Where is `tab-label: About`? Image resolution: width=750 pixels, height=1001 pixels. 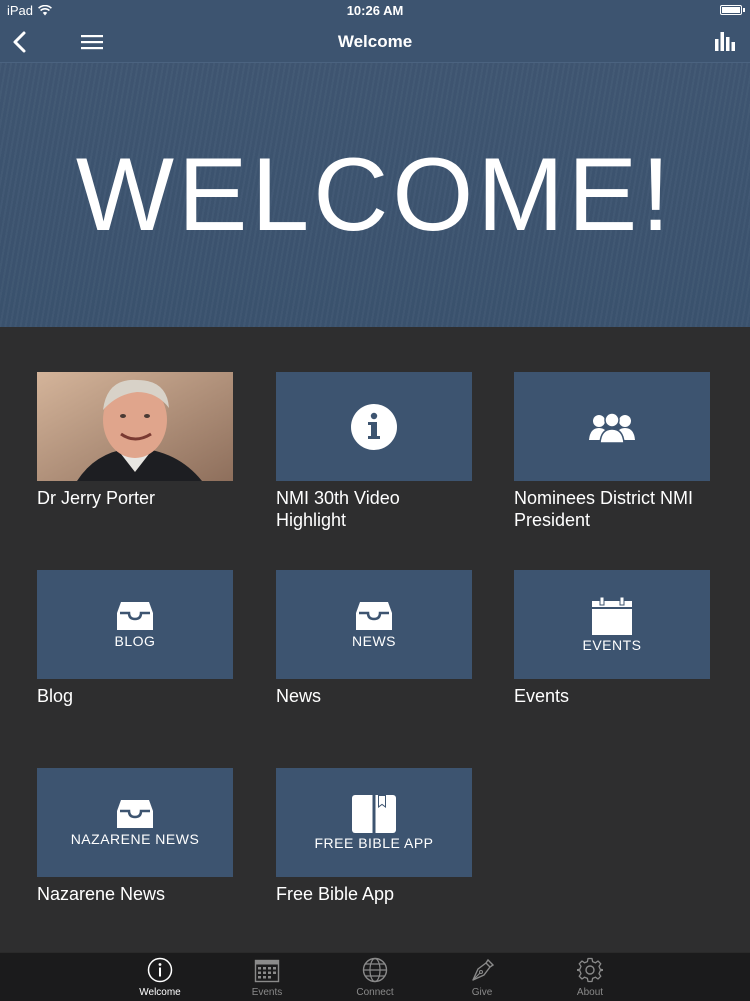
tab-label: About is located at coordinates (590, 992).